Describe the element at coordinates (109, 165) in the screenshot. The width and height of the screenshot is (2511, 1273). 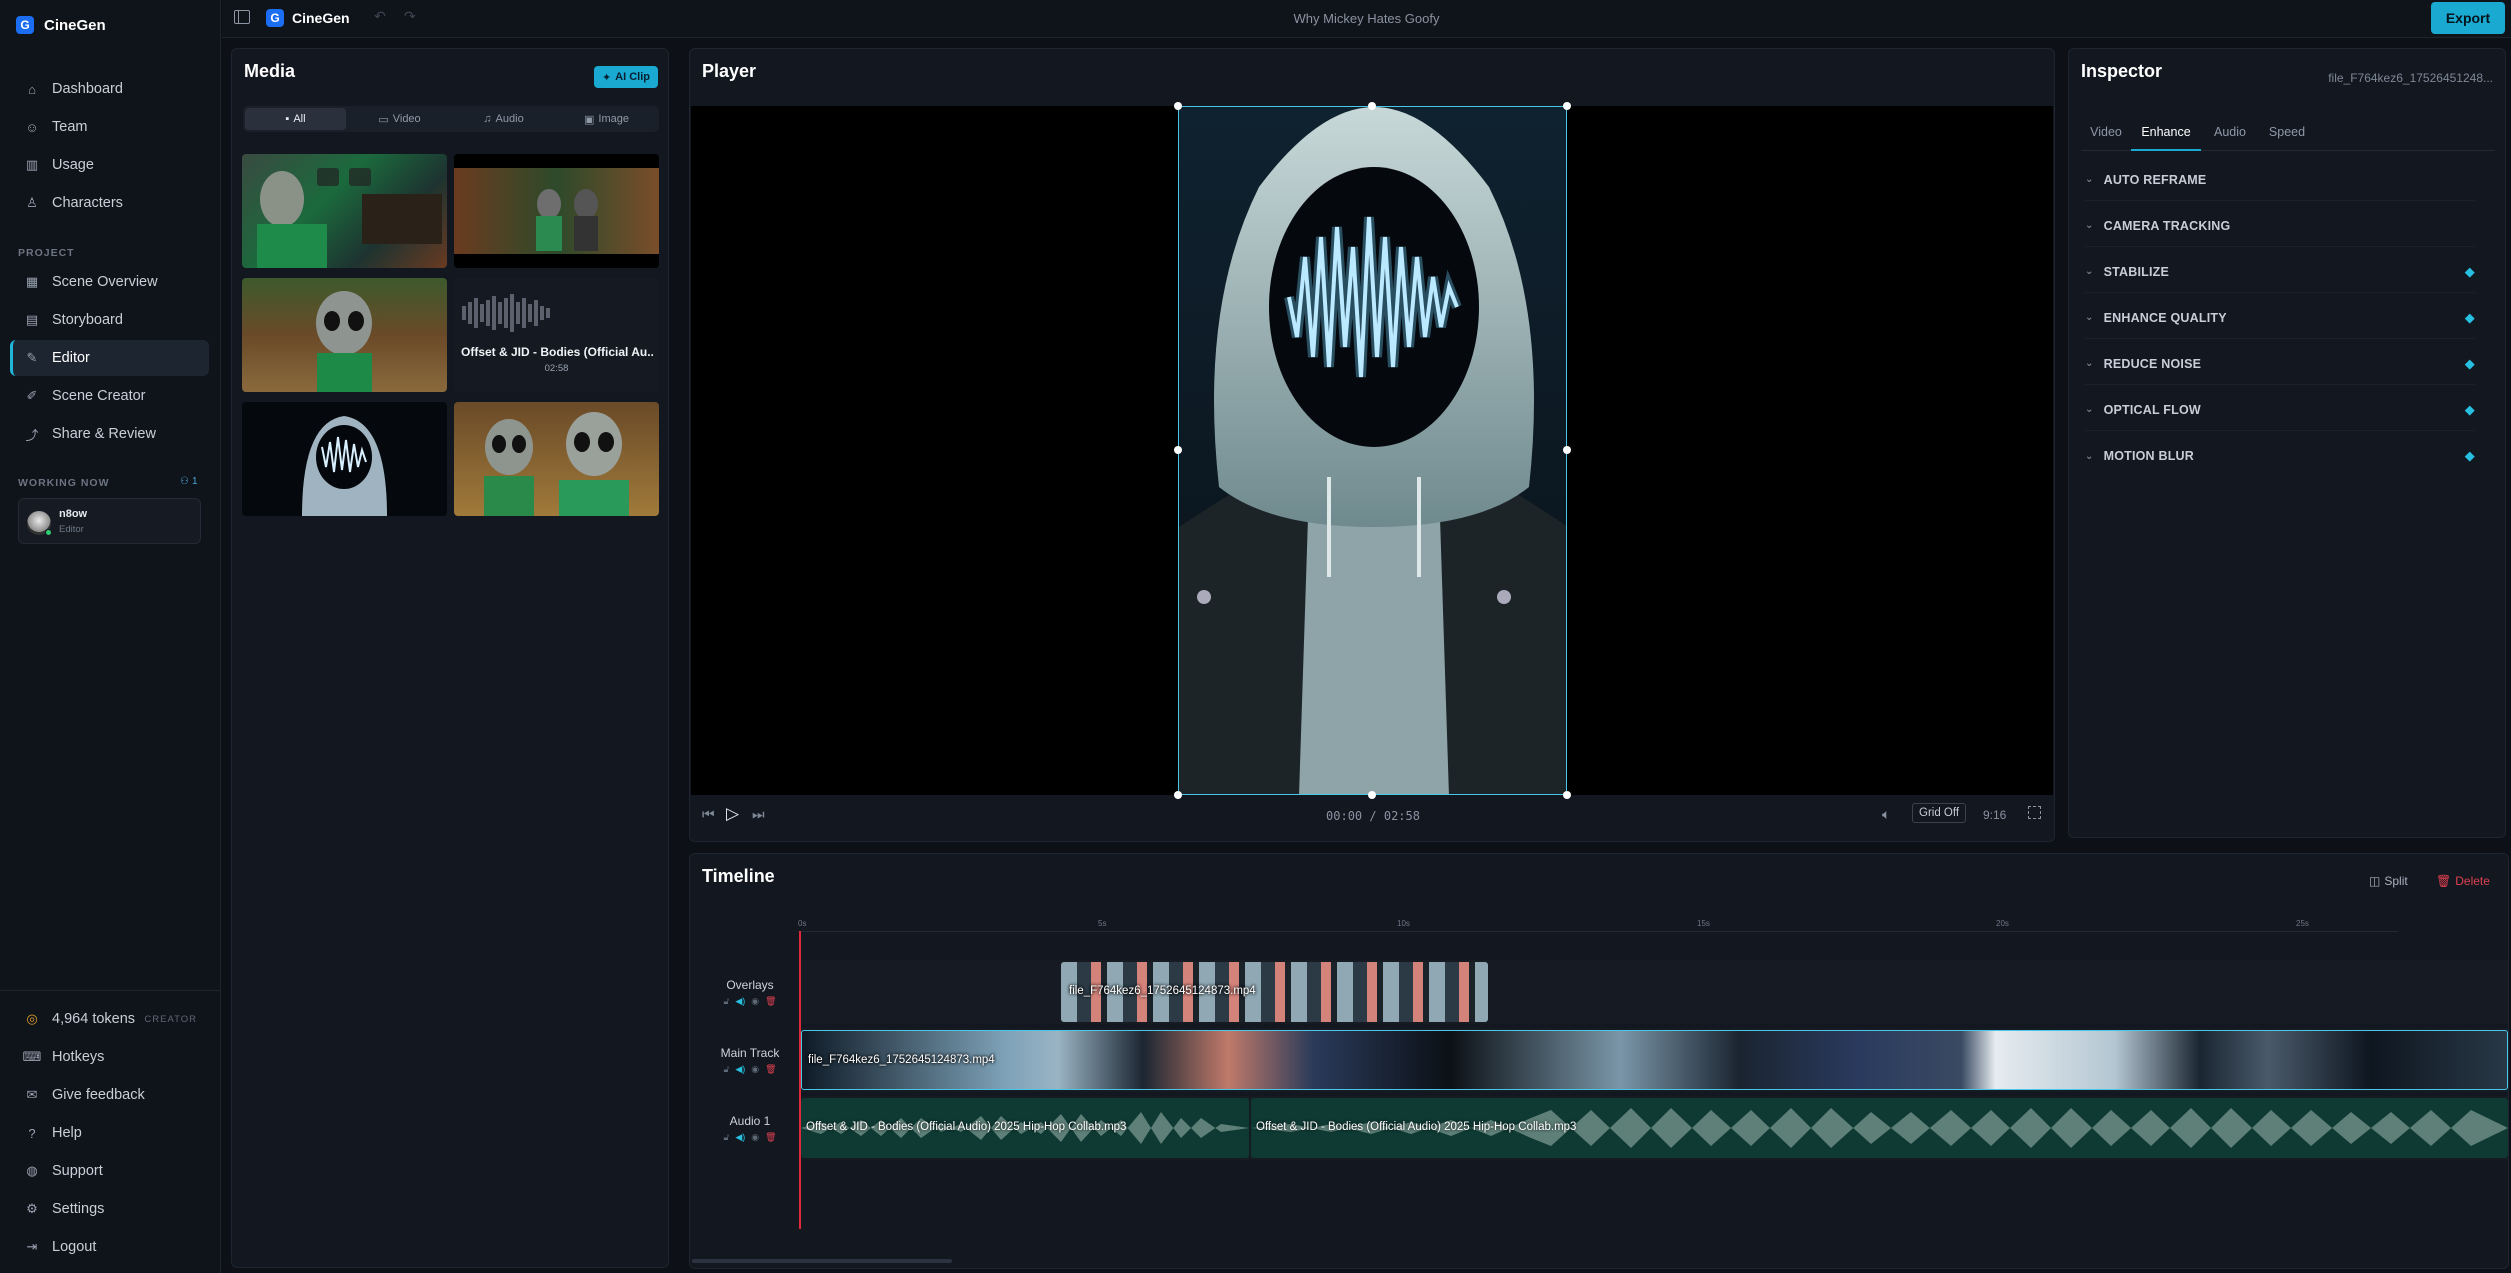
I see `nav-usage: ▥ Usage` at that location.